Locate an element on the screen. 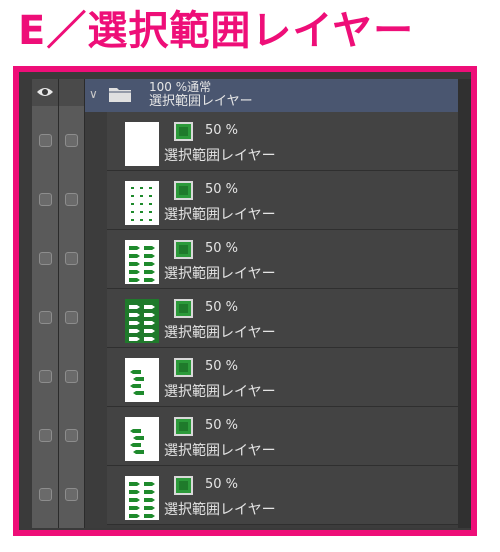 This screenshot has height=552, width=500. folder-name: 選択範囲レイヤー is located at coordinates (201, 101).